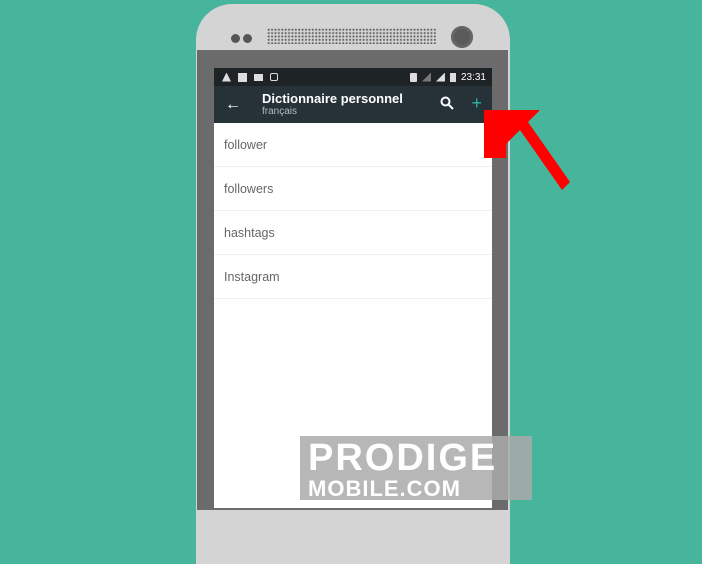 The image size is (702, 564). Describe the element at coordinates (226, 77) in the screenshot. I see `vlc-icon` at that location.